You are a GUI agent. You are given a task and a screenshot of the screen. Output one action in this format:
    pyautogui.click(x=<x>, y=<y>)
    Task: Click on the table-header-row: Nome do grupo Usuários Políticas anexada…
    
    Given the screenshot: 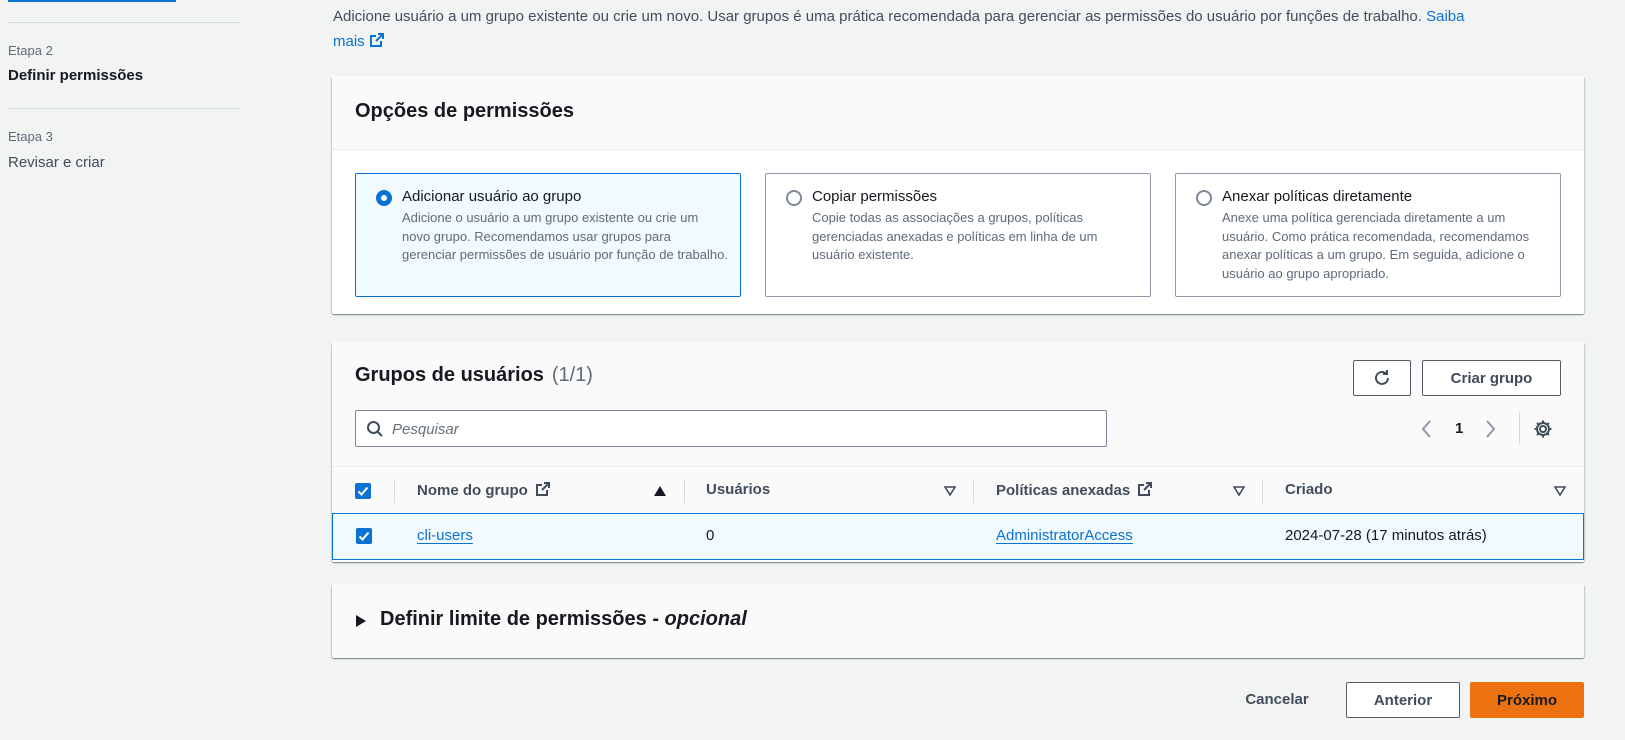 What is the action you would take?
    pyautogui.click(x=958, y=489)
    